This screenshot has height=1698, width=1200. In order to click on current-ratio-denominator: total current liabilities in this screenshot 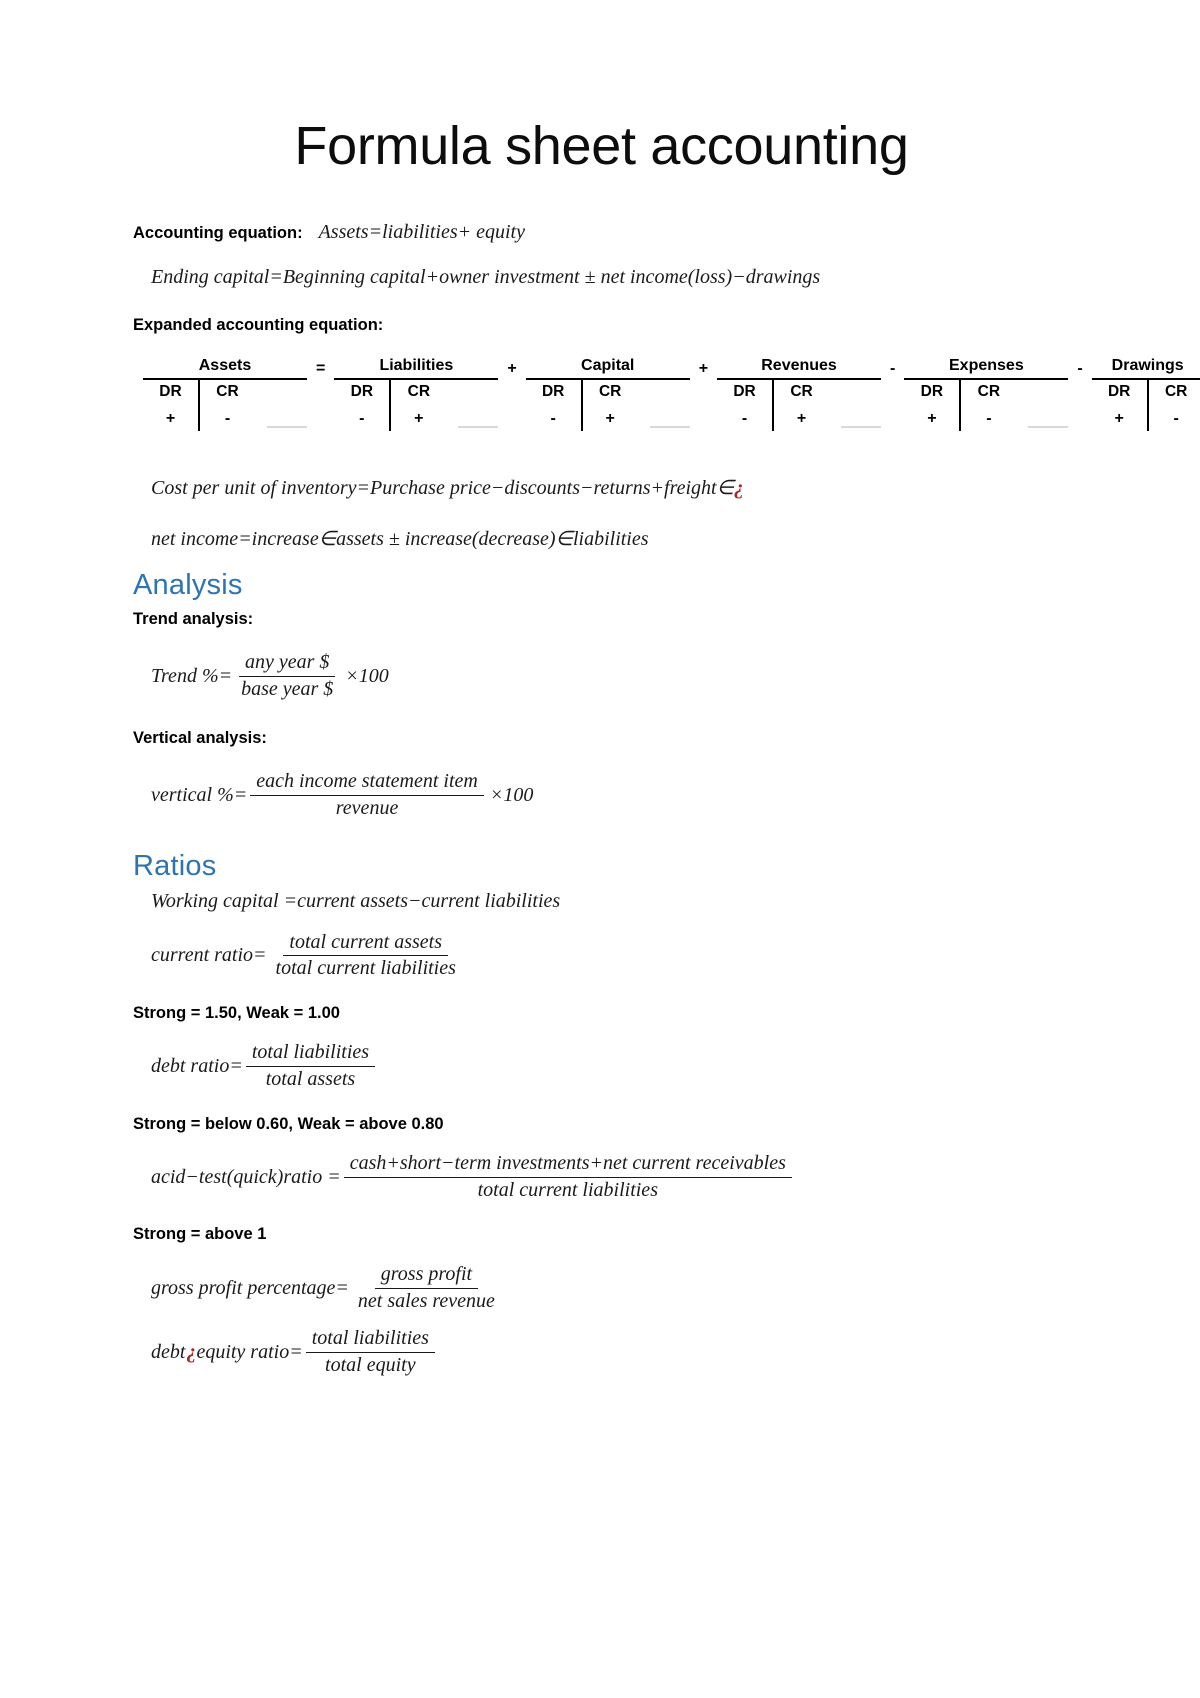, I will do `click(365, 968)`.